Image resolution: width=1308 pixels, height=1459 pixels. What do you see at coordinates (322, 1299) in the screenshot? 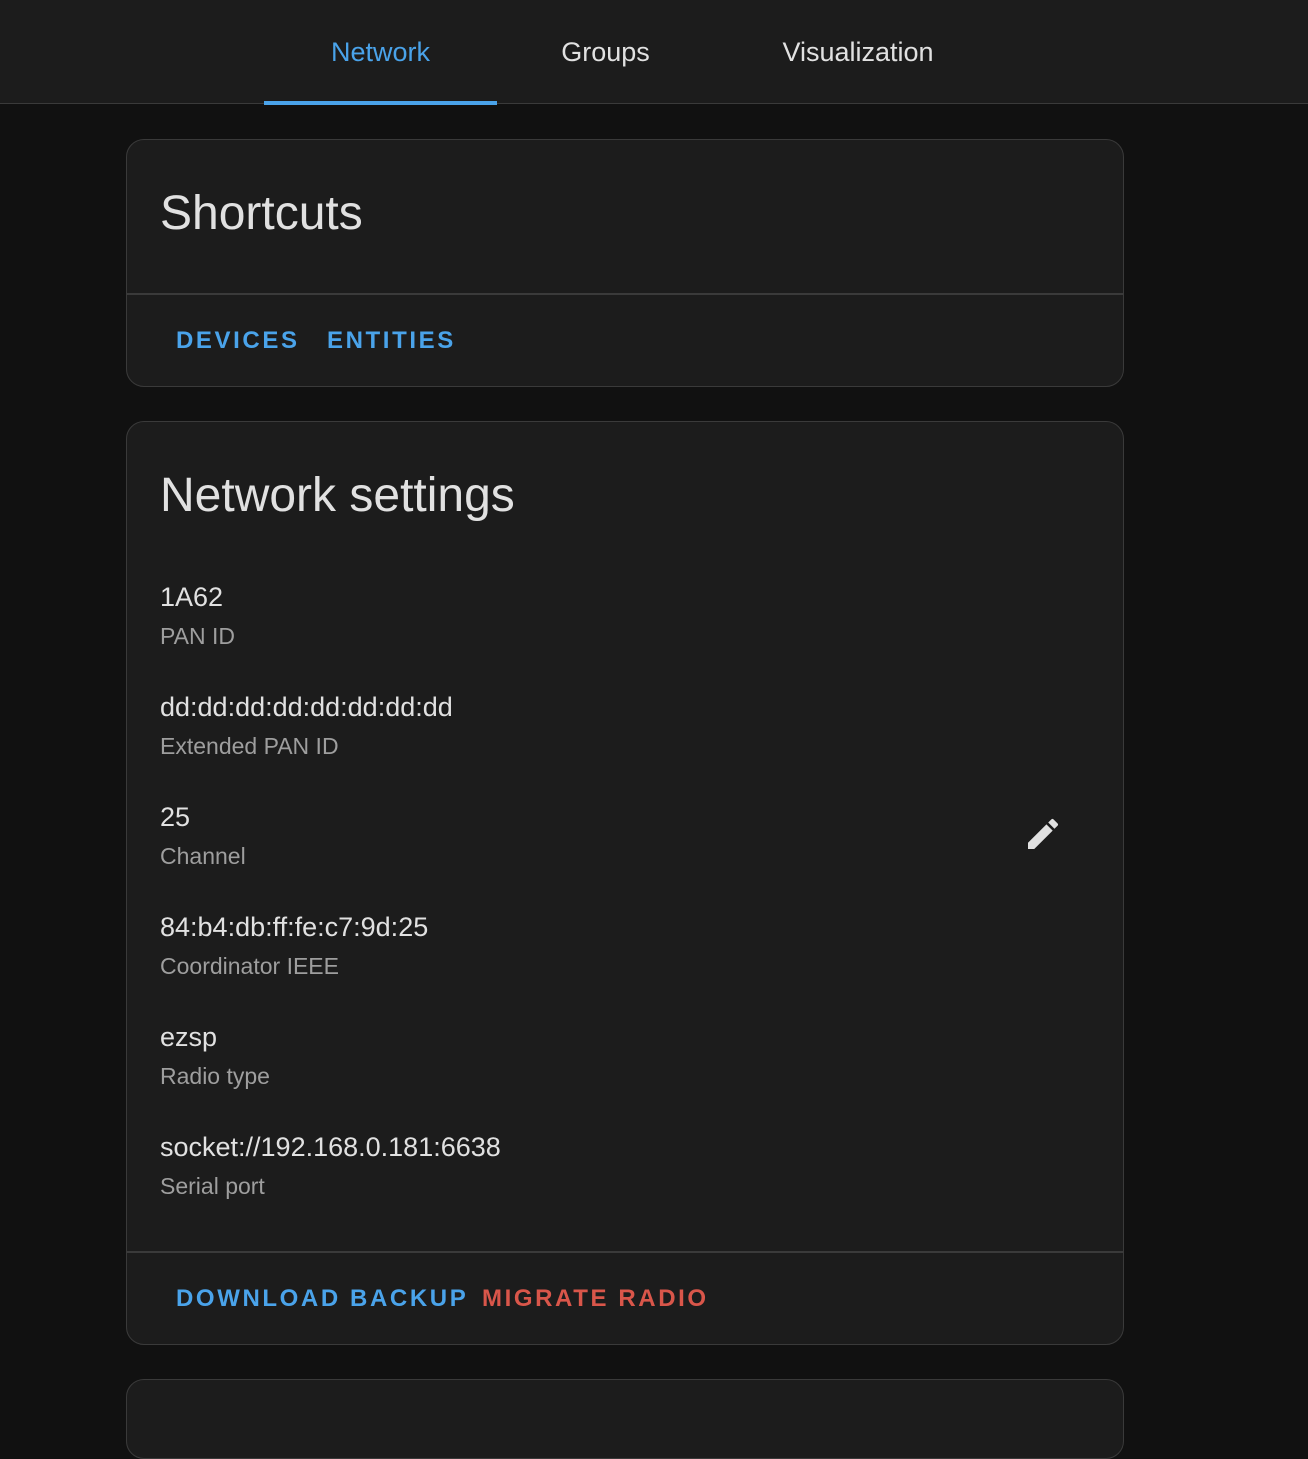
I see `download-backup-button: DOWNLOAD BACKUP` at bounding box center [322, 1299].